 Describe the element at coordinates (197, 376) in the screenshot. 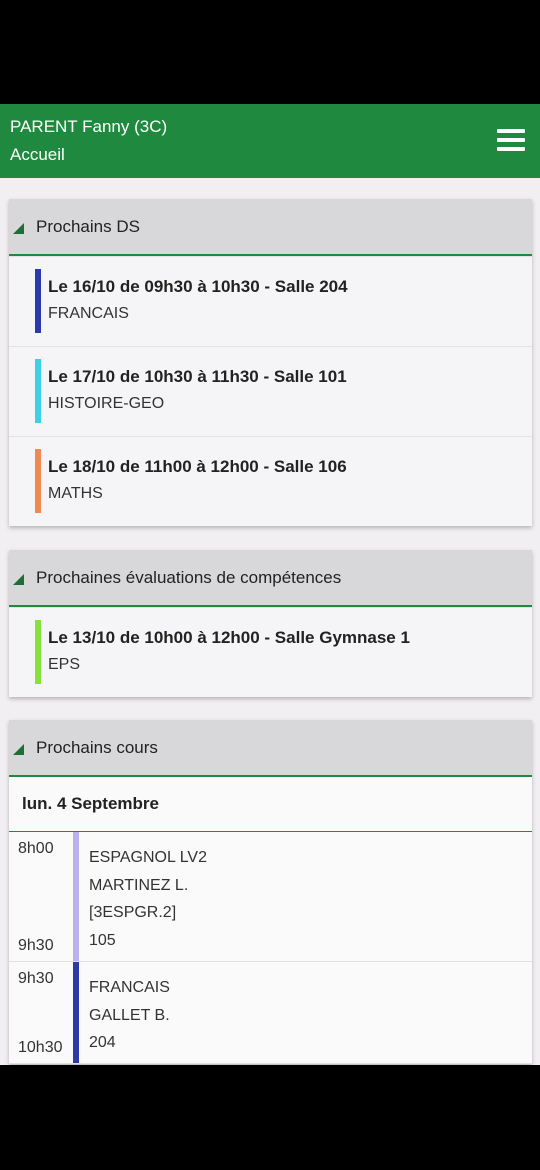

I see `ds-item-line: Le 17/10 de 10h30 à 11h30 - Salle 101` at that location.